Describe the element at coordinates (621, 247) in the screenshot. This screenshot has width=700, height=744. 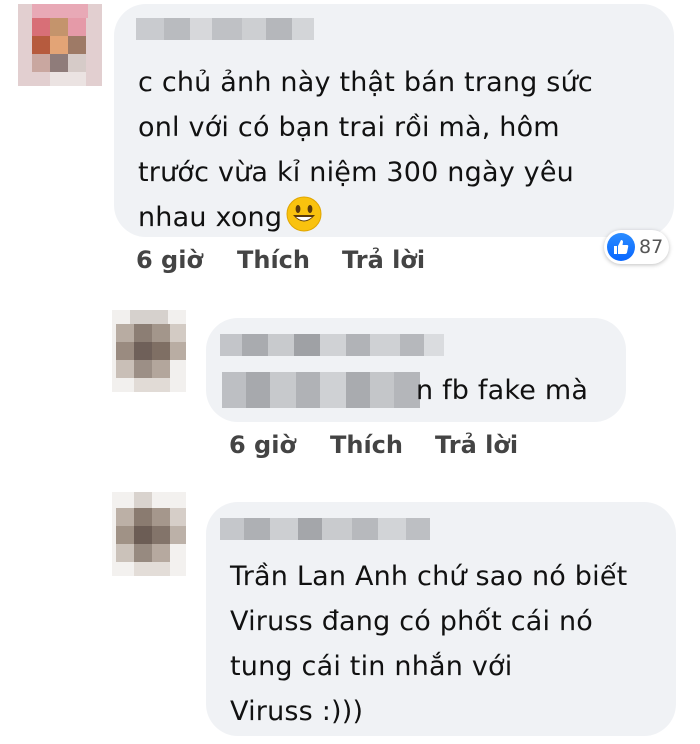
I see `like-thumb-icon` at that location.